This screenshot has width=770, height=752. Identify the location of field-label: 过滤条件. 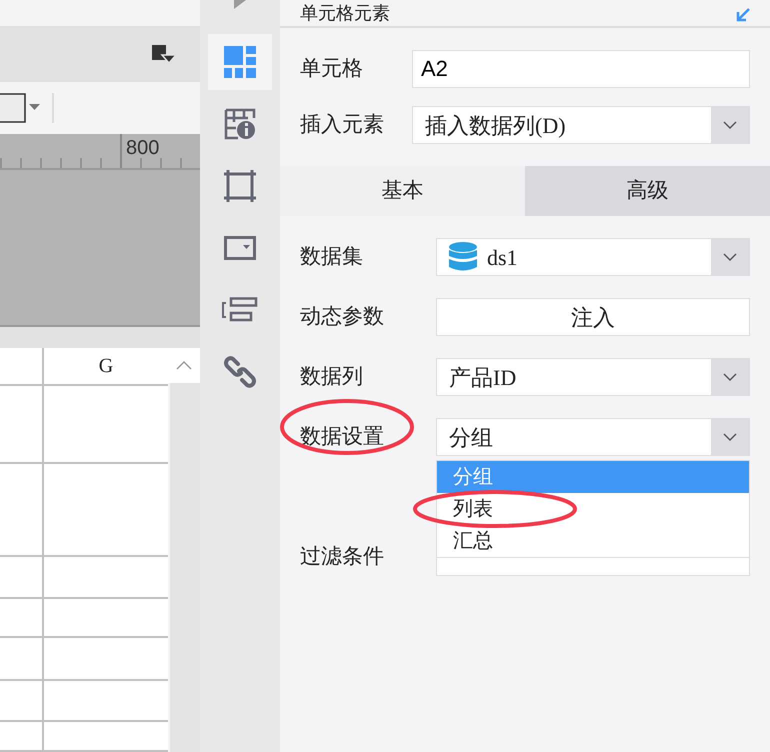
(342, 557).